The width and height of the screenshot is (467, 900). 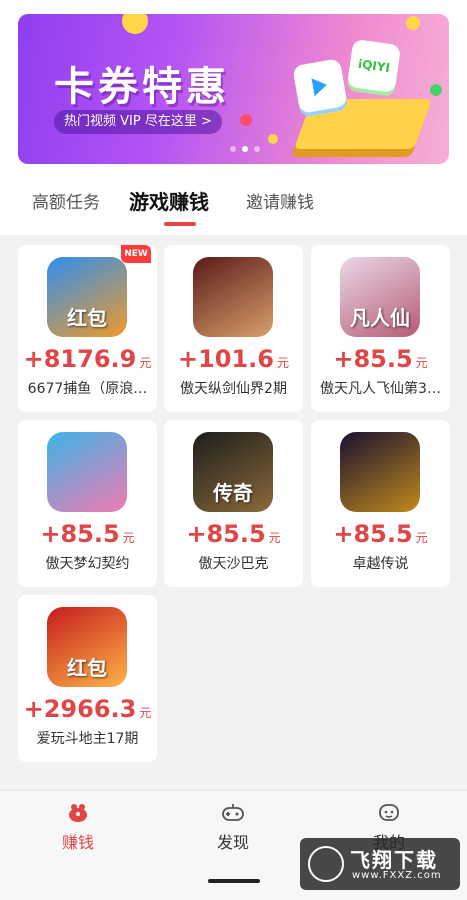 I want to click on watermark-title: 飞翔下载, so click(x=394, y=860).